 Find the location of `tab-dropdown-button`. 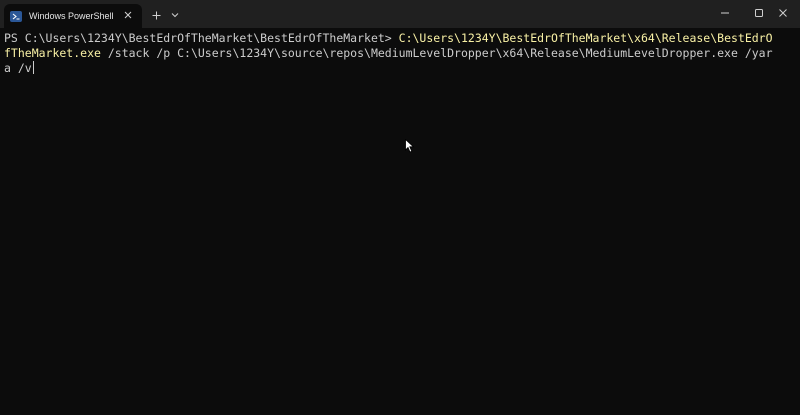

tab-dropdown-button is located at coordinates (175, 15).